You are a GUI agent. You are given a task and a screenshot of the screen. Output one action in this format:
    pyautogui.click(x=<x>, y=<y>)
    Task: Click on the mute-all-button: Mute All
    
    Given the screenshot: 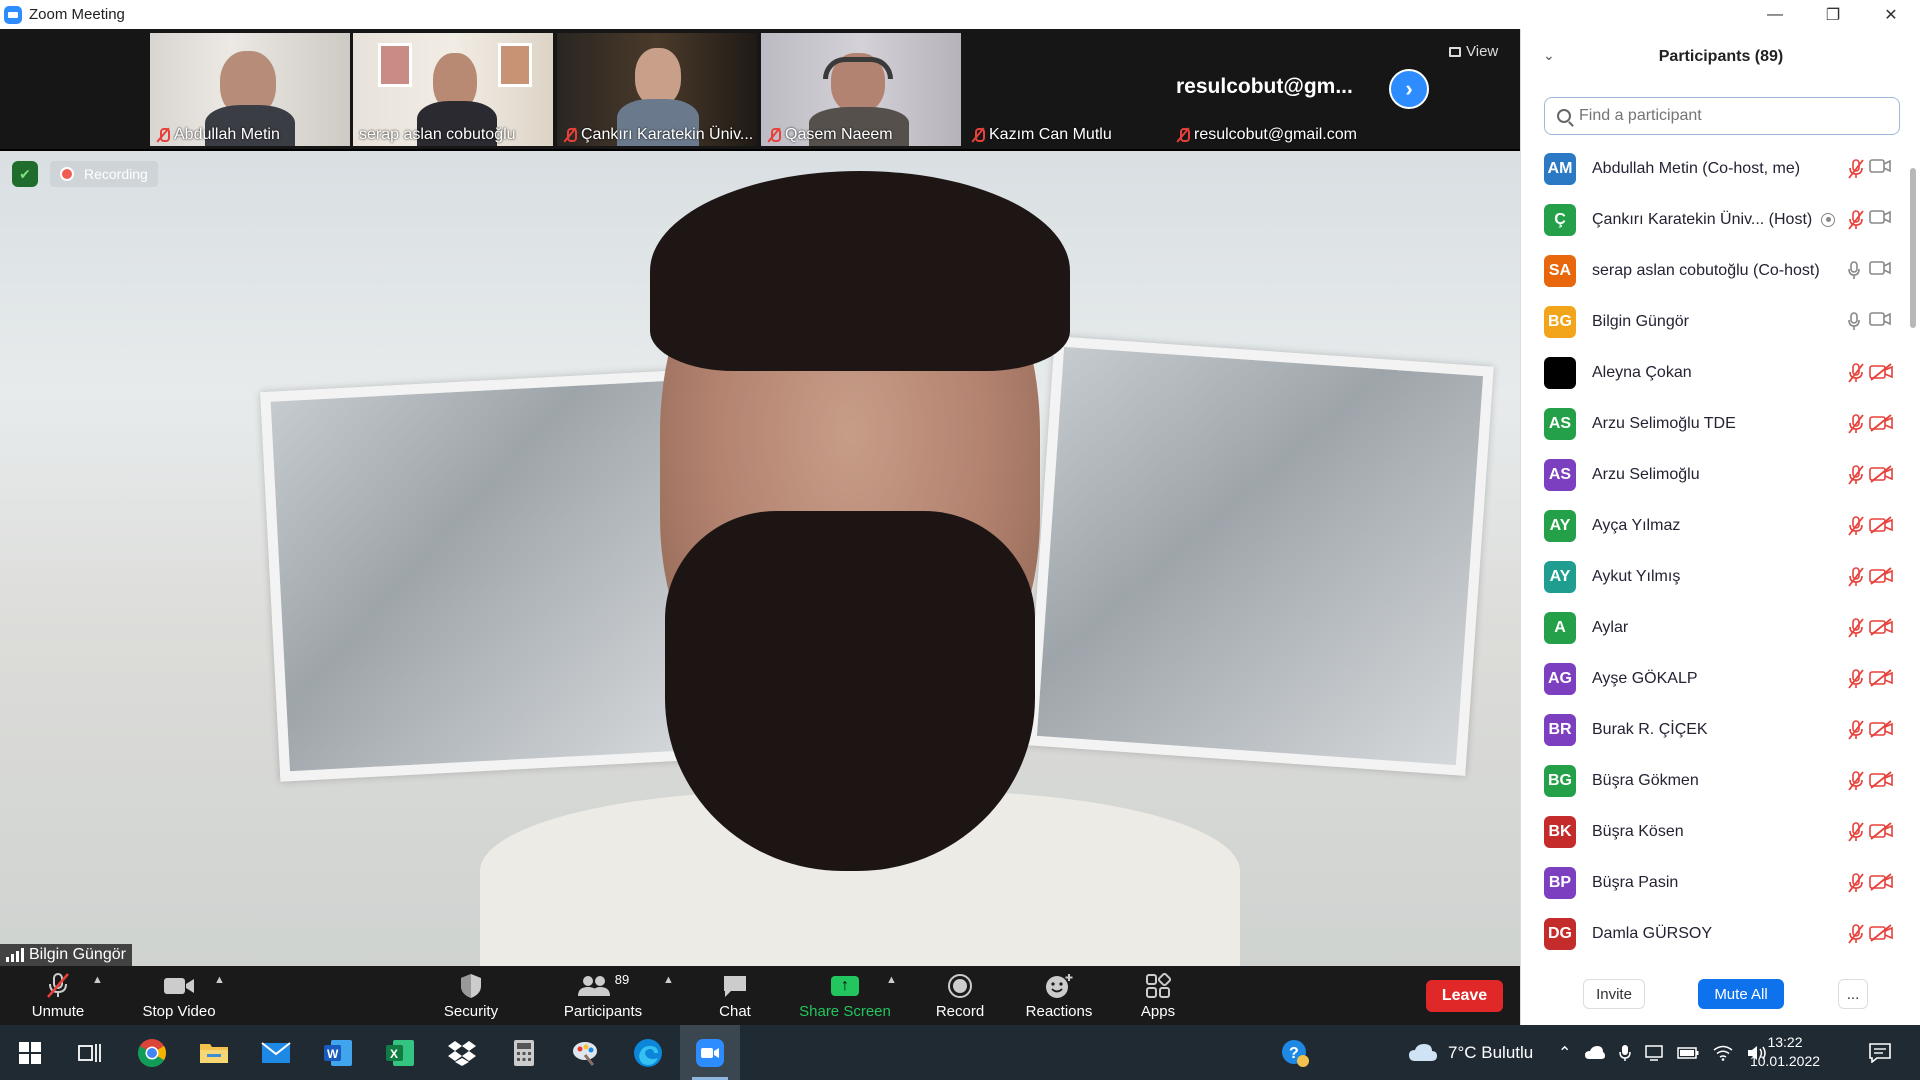 What is the action you would take?
    pyautogui.click(x=1741, y=994)
    